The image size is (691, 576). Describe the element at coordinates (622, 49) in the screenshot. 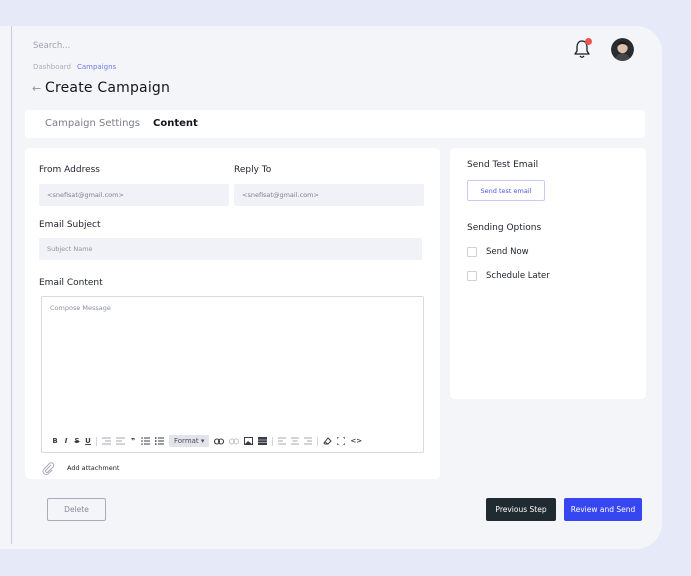

I see `avatar` at that location.